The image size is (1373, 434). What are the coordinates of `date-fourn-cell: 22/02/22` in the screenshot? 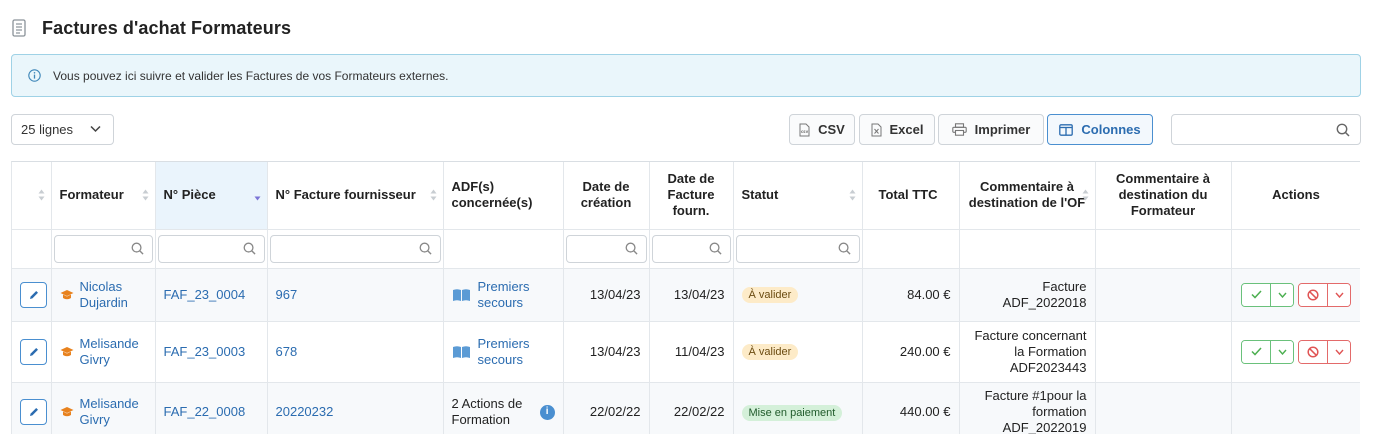 It's located at (691, 408).